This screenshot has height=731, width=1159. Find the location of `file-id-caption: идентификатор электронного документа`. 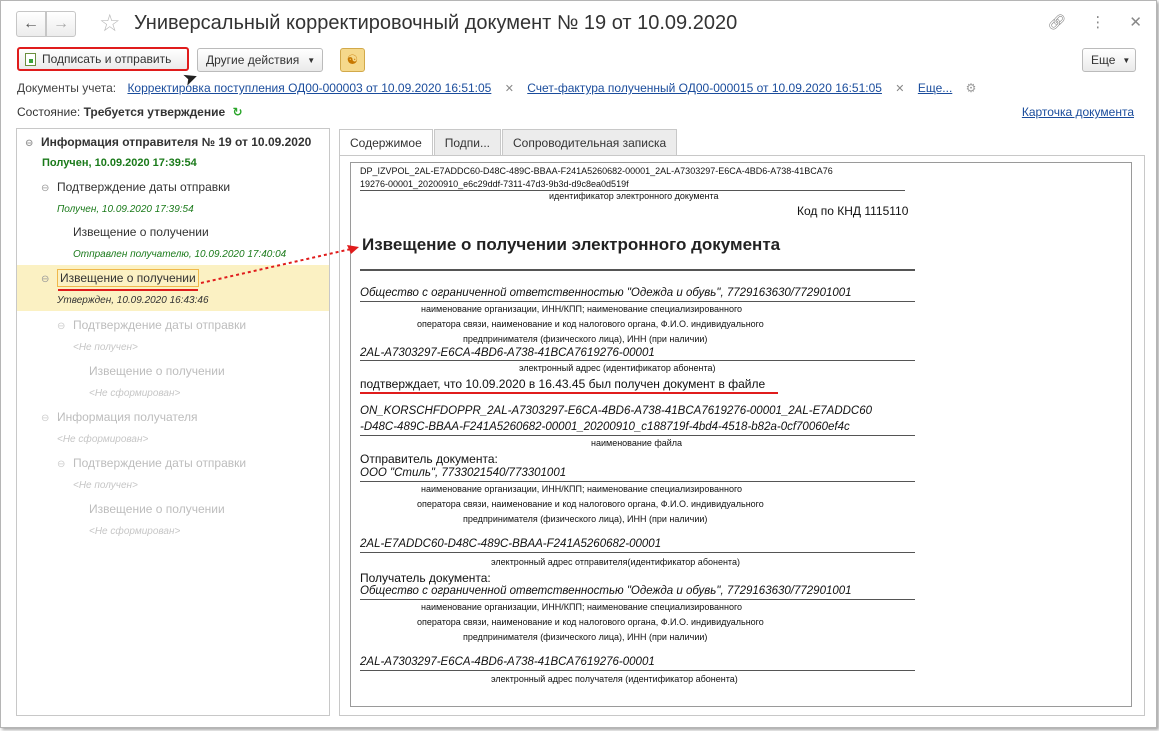

file-id-caption: идентификатор электронного документа is located at coordinates (634, 196).